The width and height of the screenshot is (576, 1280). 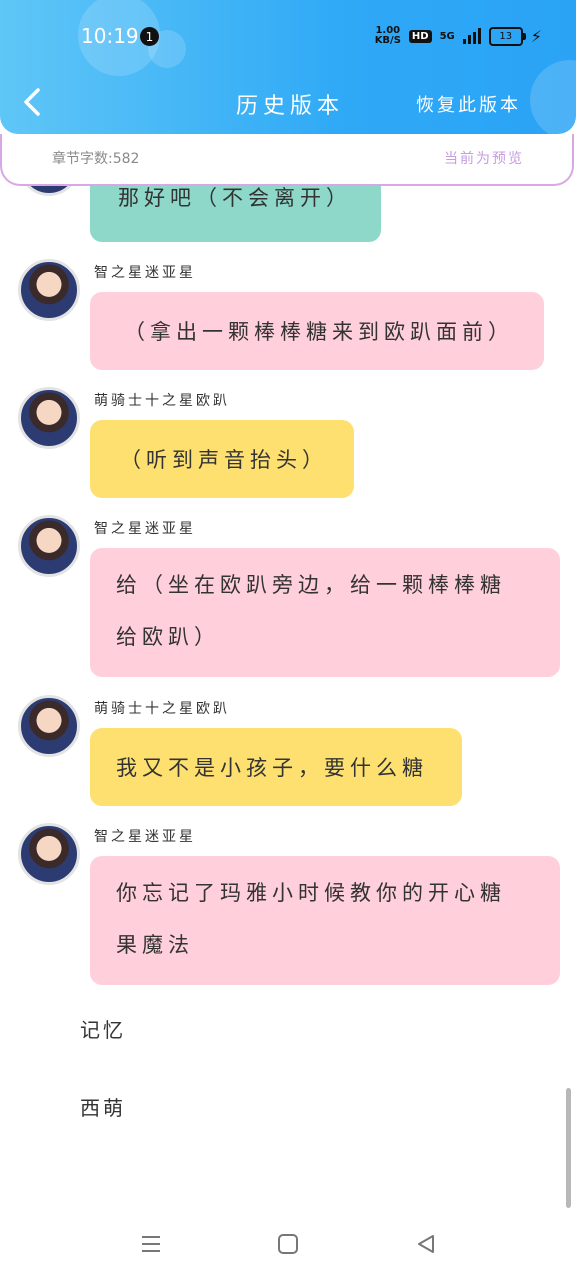 What do you see at coordinates (426, 1244) in the screenshot?
I see `triangle-back-icon` at bounding box center [426, 1244].